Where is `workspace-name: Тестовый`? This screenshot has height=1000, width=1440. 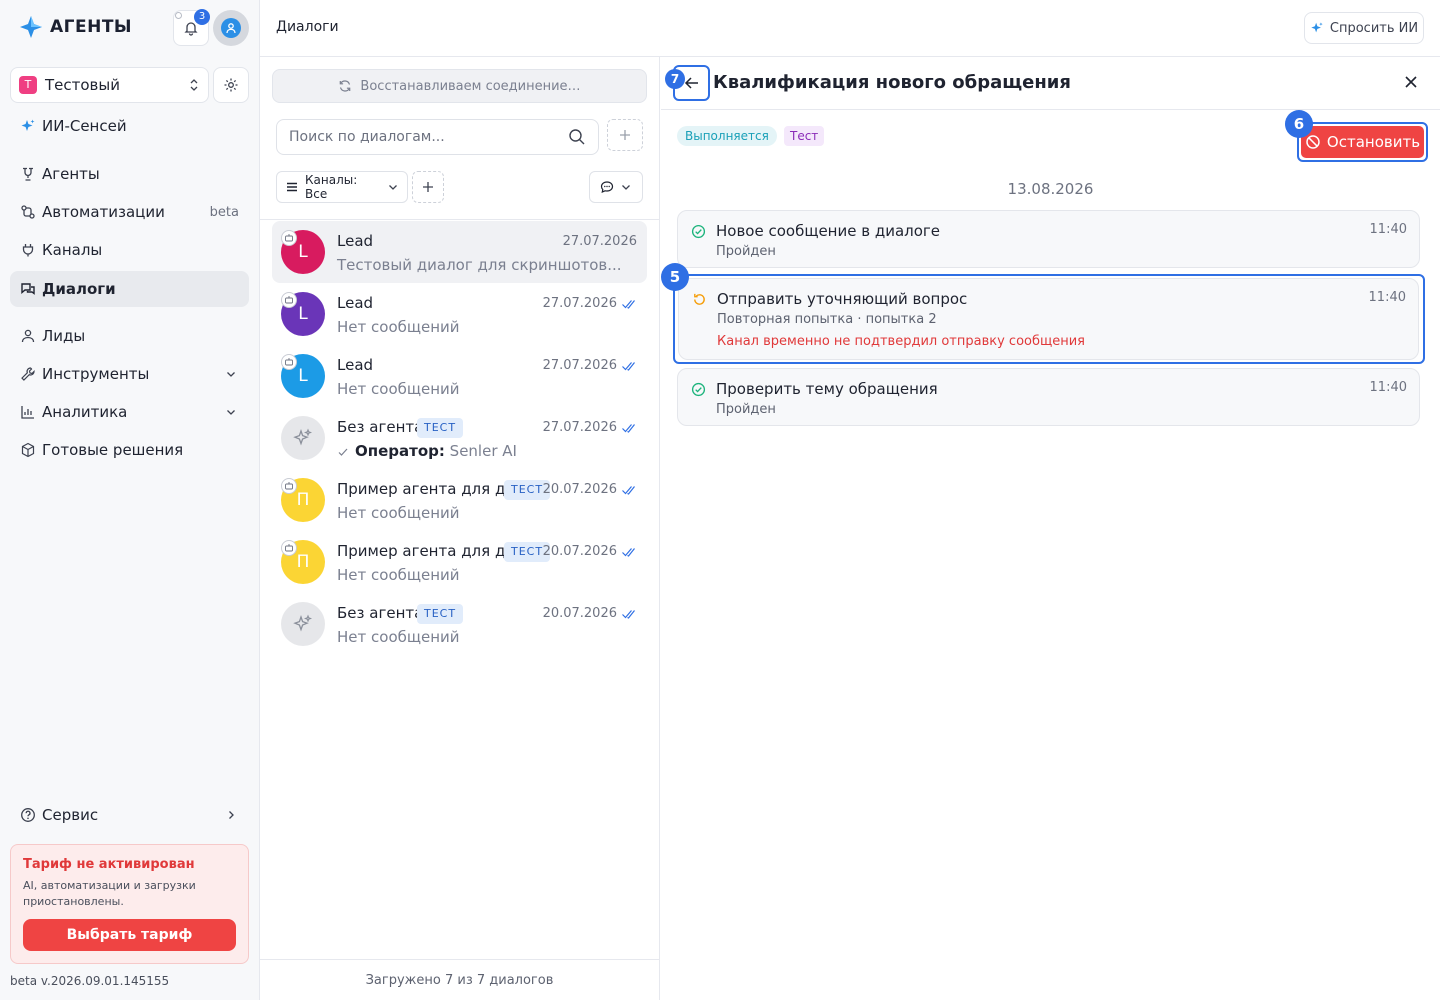
workspace-name: Тестовый is located at coordinates (82, 85).